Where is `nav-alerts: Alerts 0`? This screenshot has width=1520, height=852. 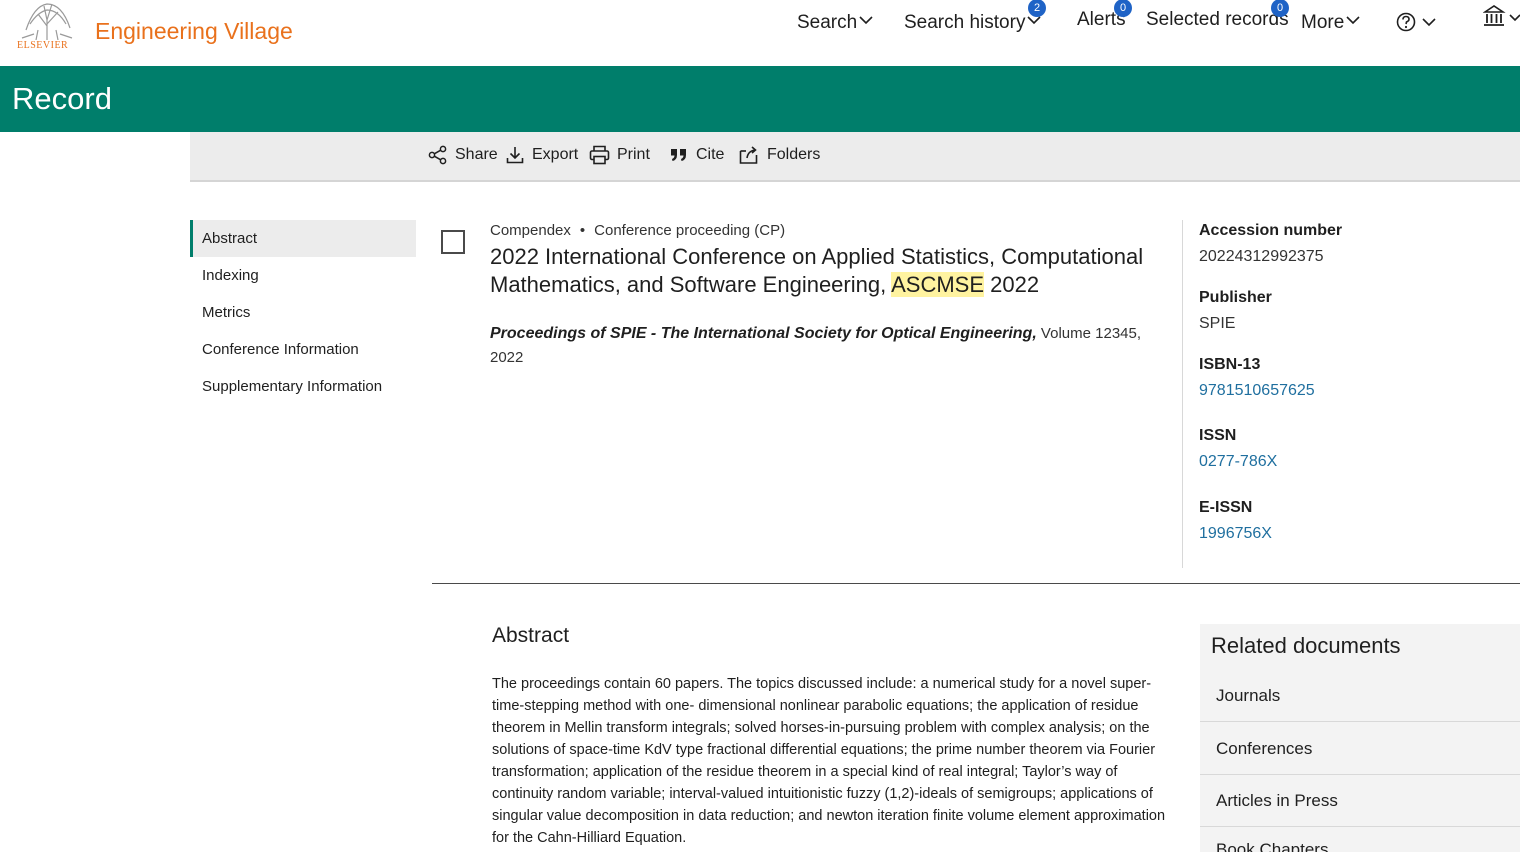
nav-alerts: Alerts 0 is located at coordinates (1104, 15).